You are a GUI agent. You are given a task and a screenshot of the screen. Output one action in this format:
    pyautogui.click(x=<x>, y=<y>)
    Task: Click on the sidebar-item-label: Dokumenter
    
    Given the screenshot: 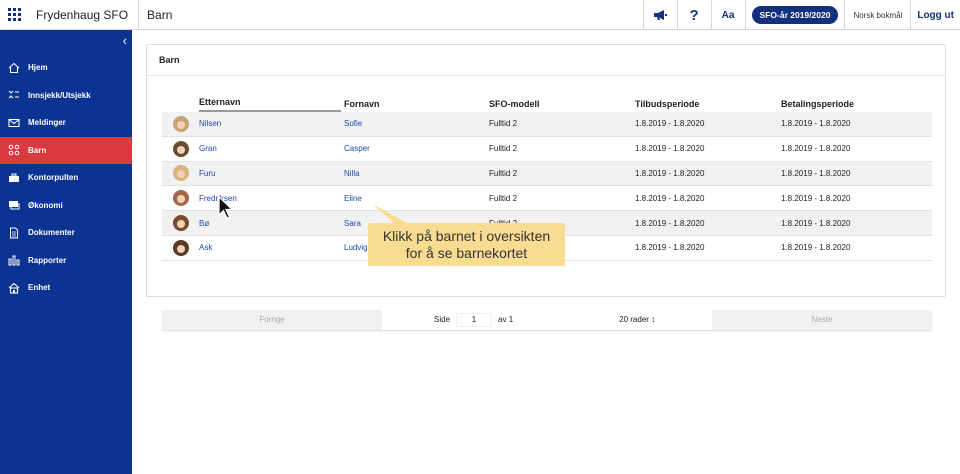 What is the action you would take?
    pyautogui.click(x=51, y=233)
    